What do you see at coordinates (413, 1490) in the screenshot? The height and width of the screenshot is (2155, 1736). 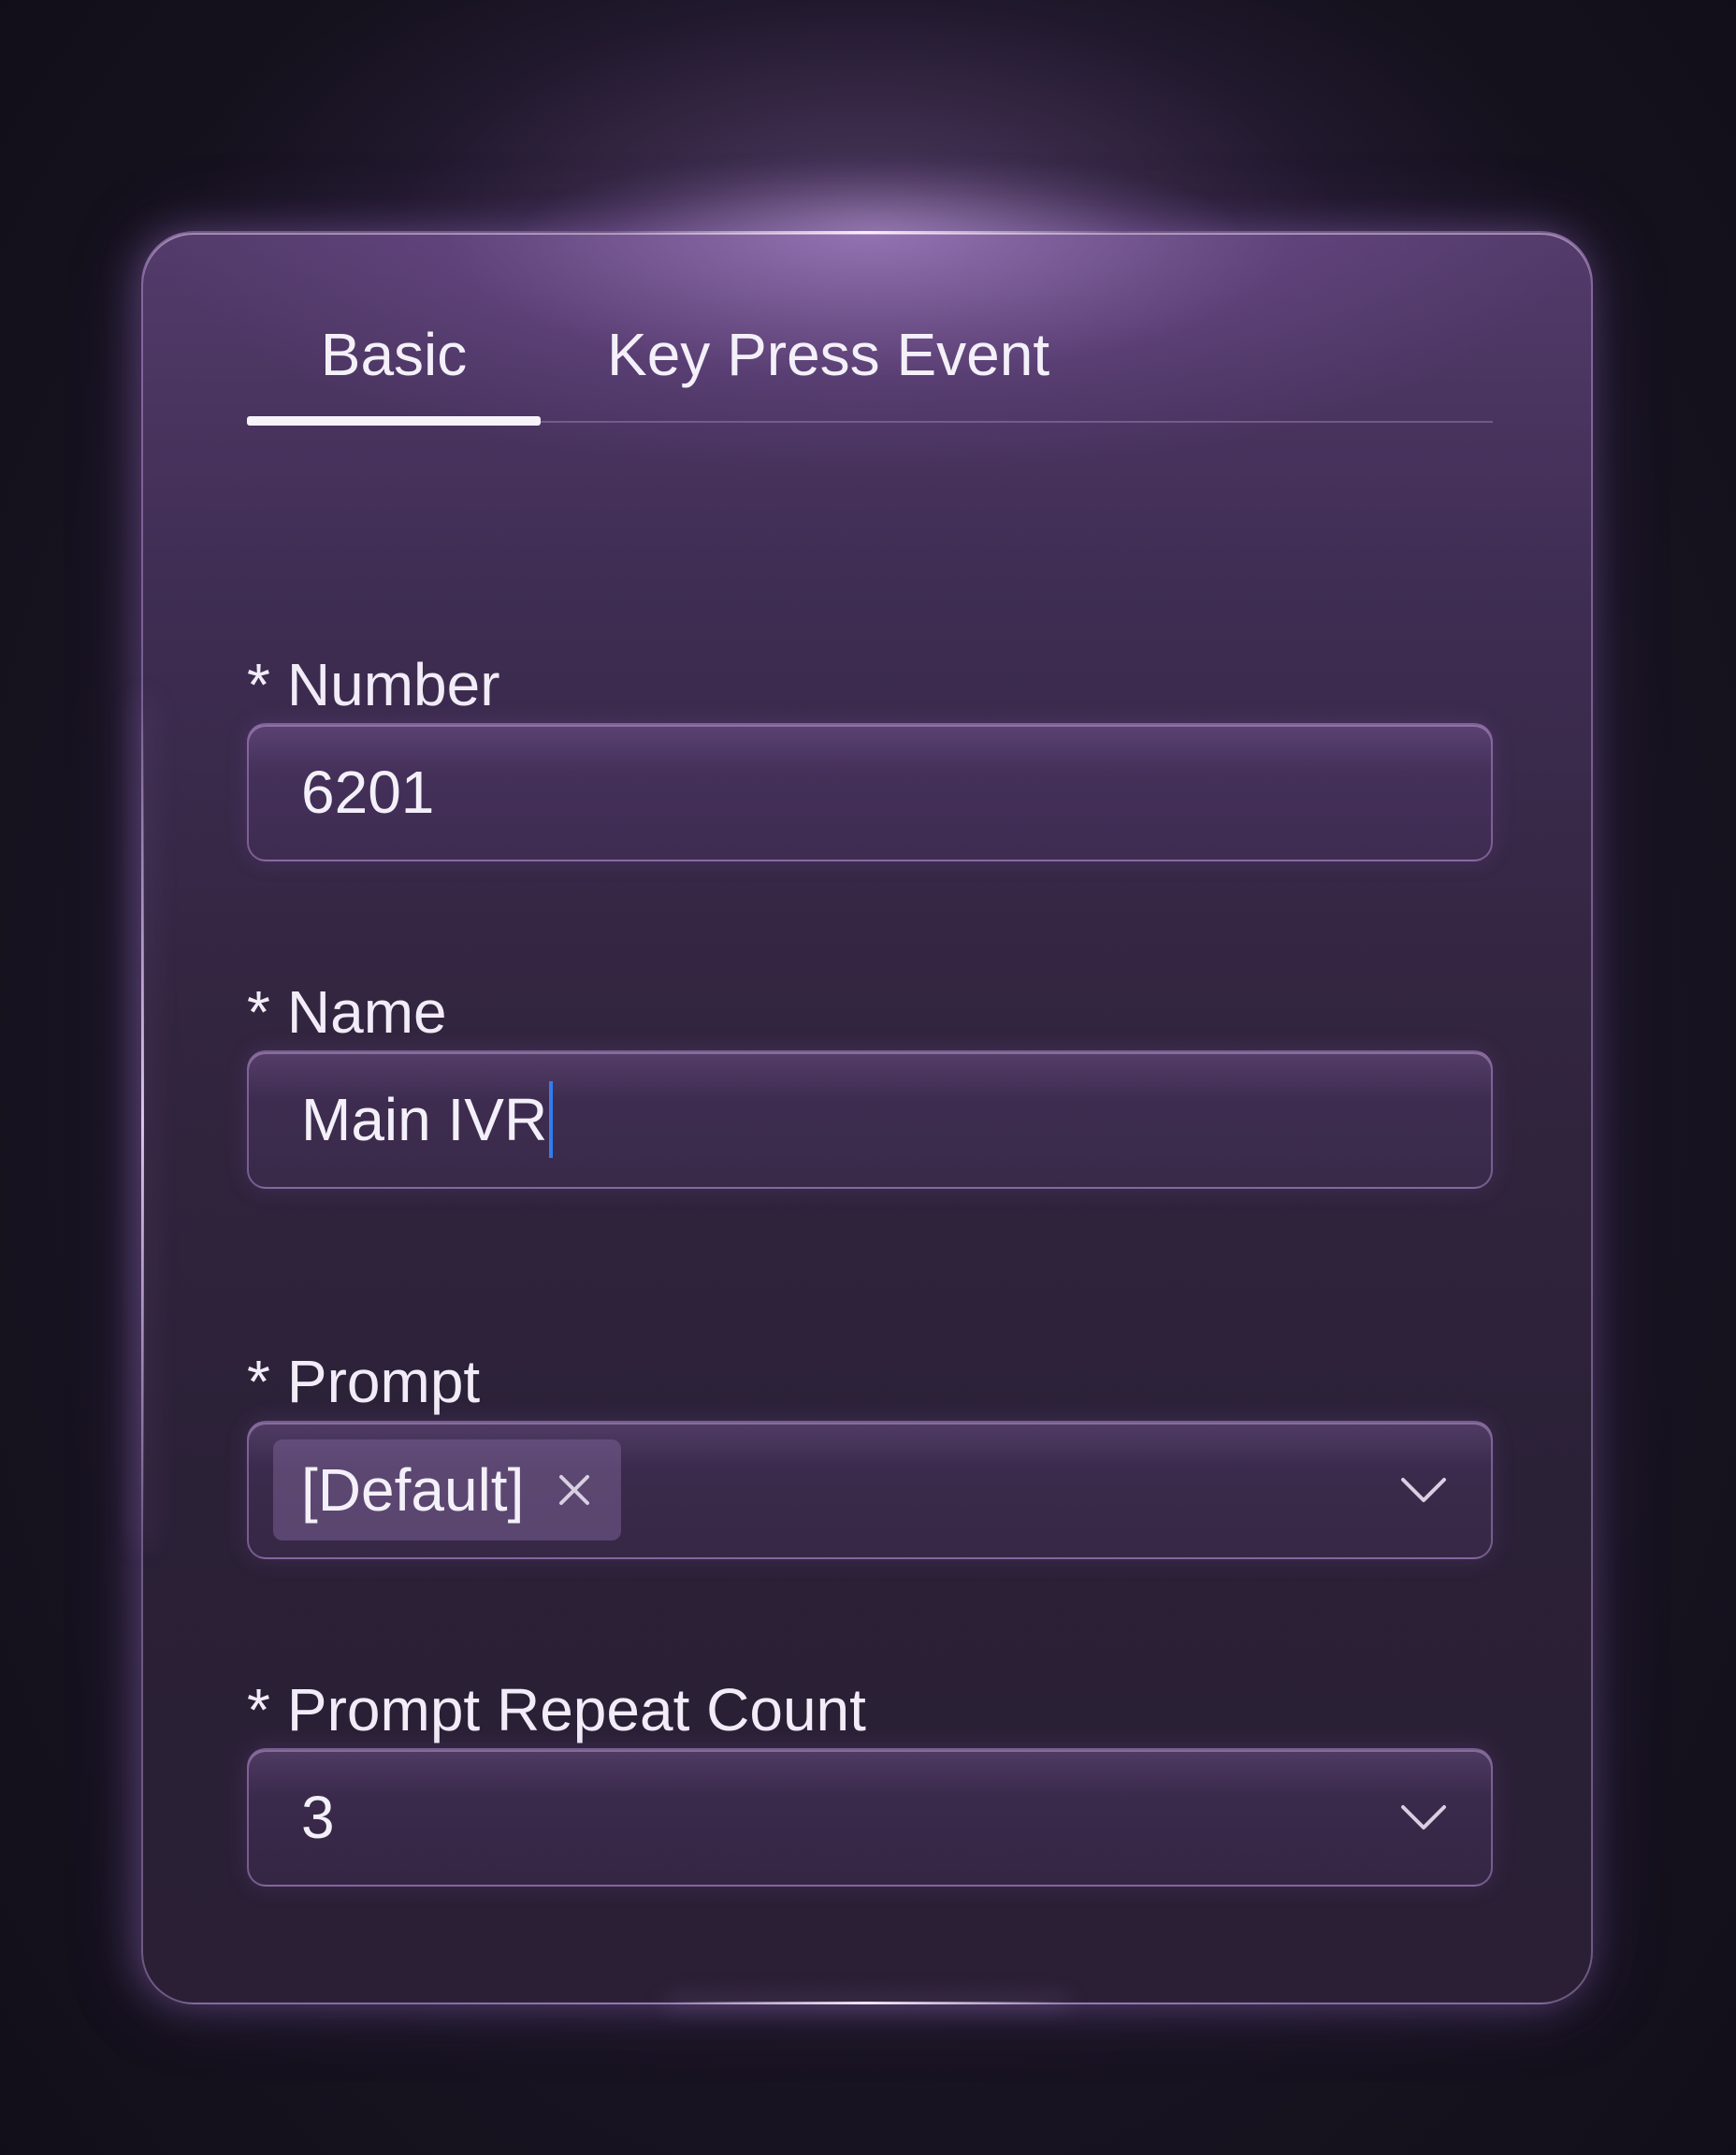 I see `prompt-tag-label: [Default]` at bounding box center [413, 1490].